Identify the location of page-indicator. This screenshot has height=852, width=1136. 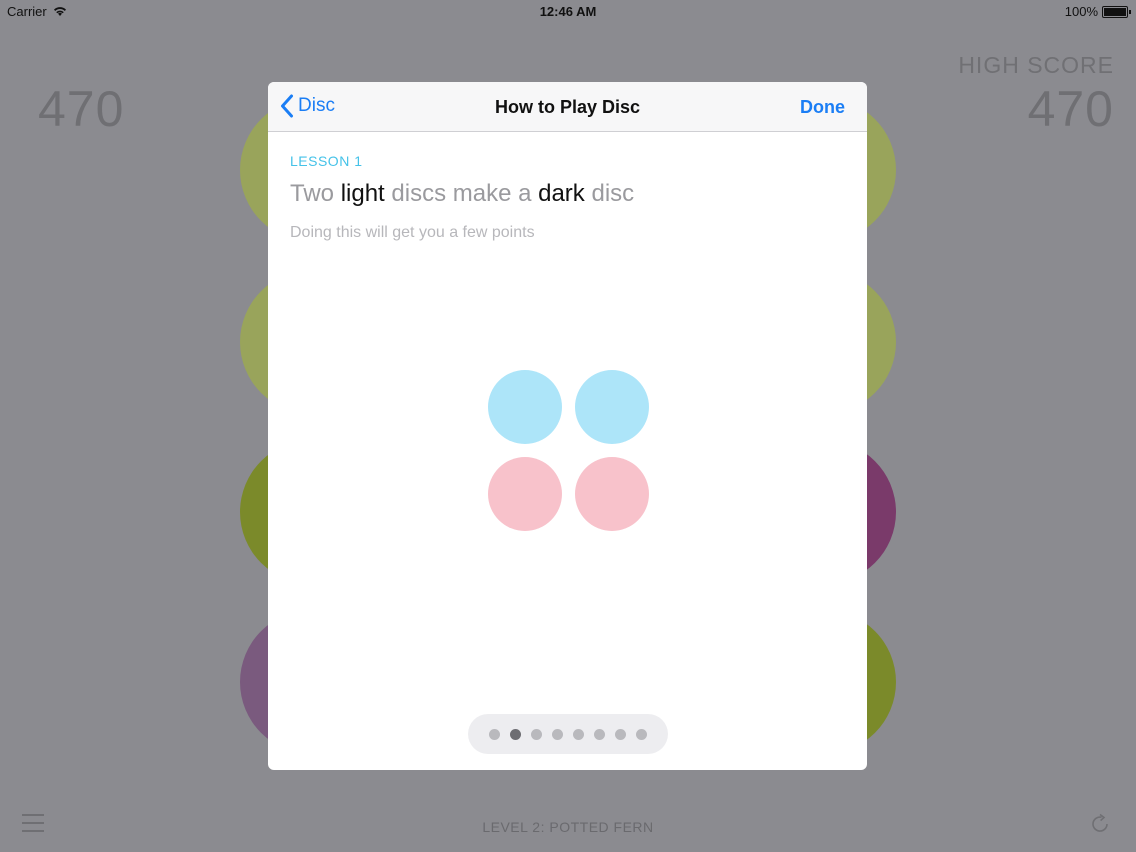
(568, 734).